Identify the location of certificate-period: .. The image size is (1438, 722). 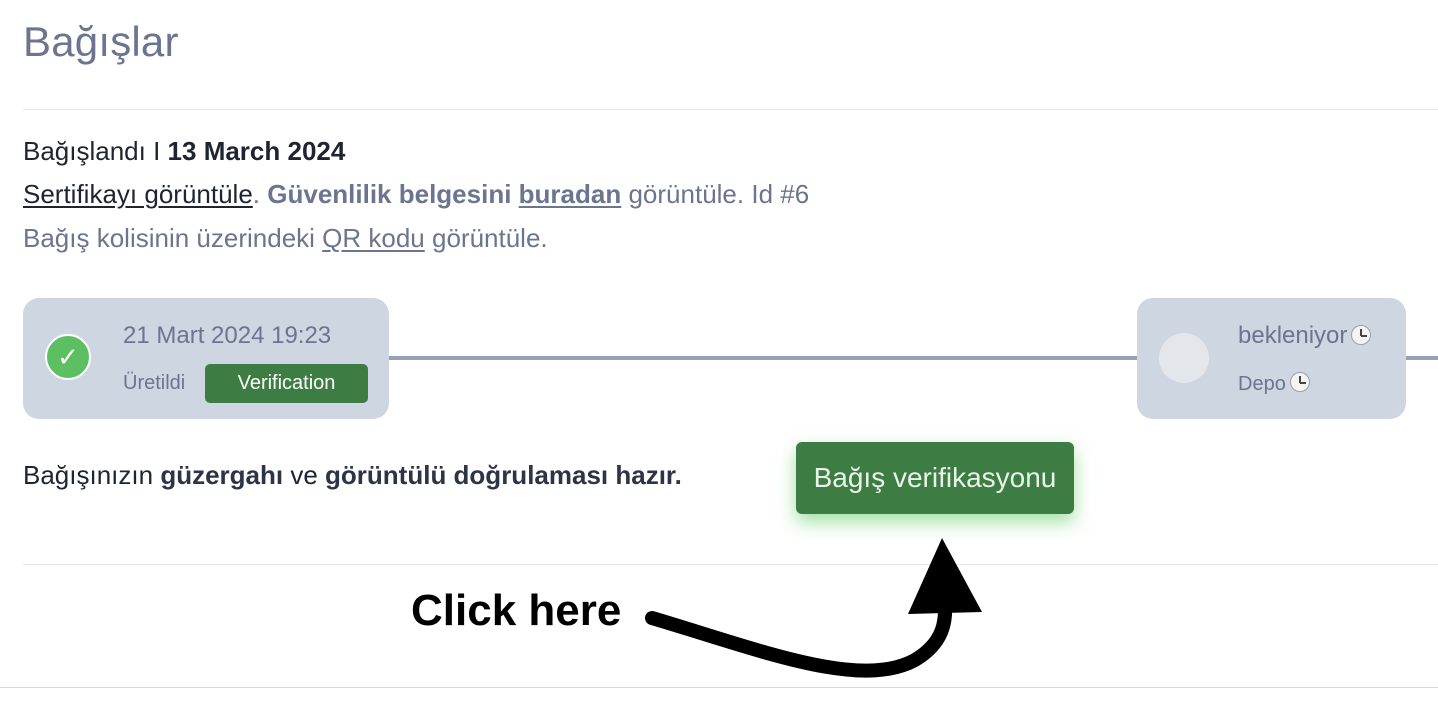
(260, 194).